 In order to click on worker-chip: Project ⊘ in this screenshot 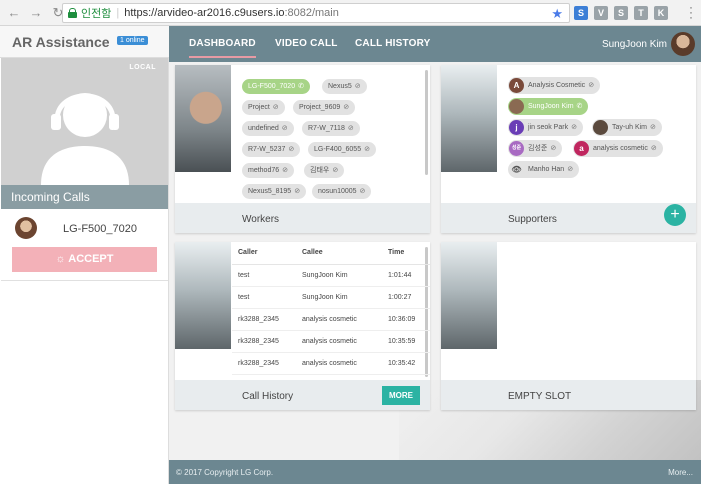, I will do `click(263, 107)`.